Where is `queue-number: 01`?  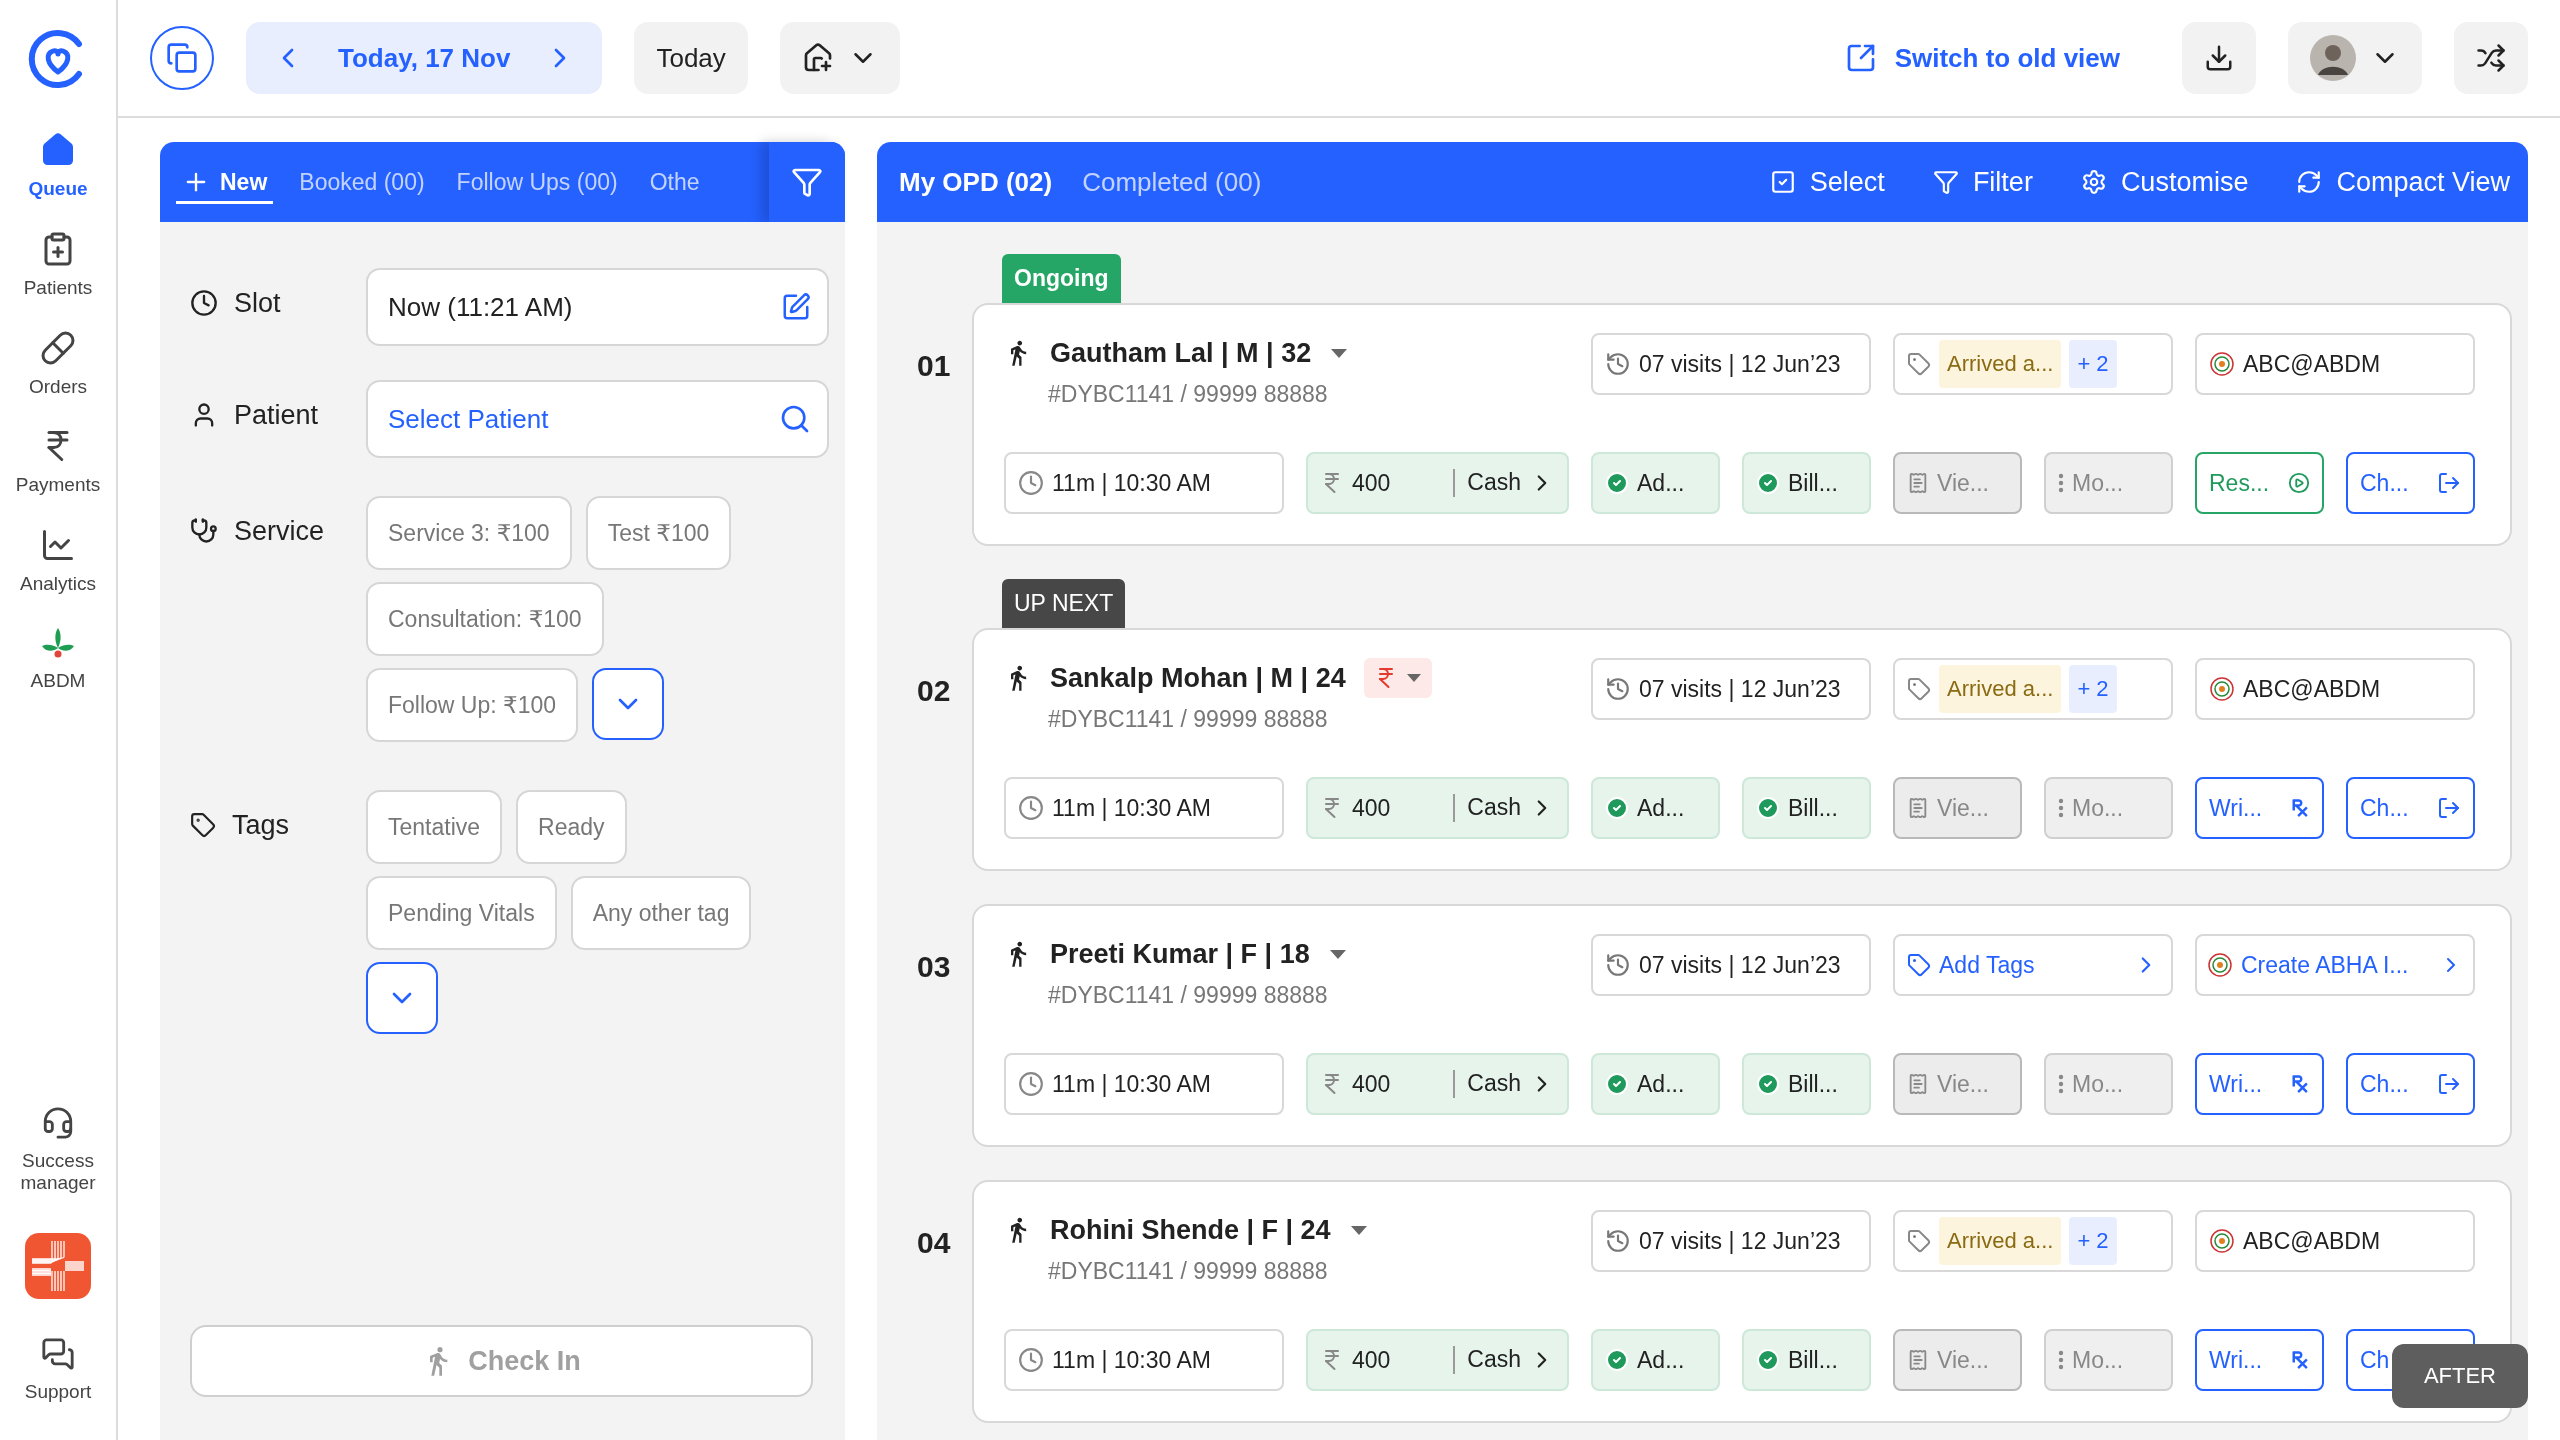
queue-number: 01 is located at coordinates (934, 366).